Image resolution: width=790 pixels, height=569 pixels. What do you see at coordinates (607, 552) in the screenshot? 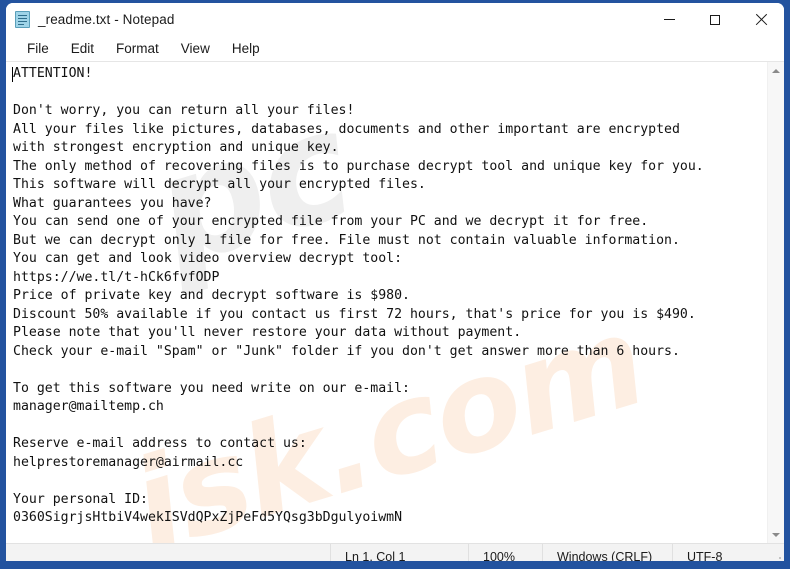
I see `status-line-ending: Windows (CRLF)` at bounding box center [607, 552].